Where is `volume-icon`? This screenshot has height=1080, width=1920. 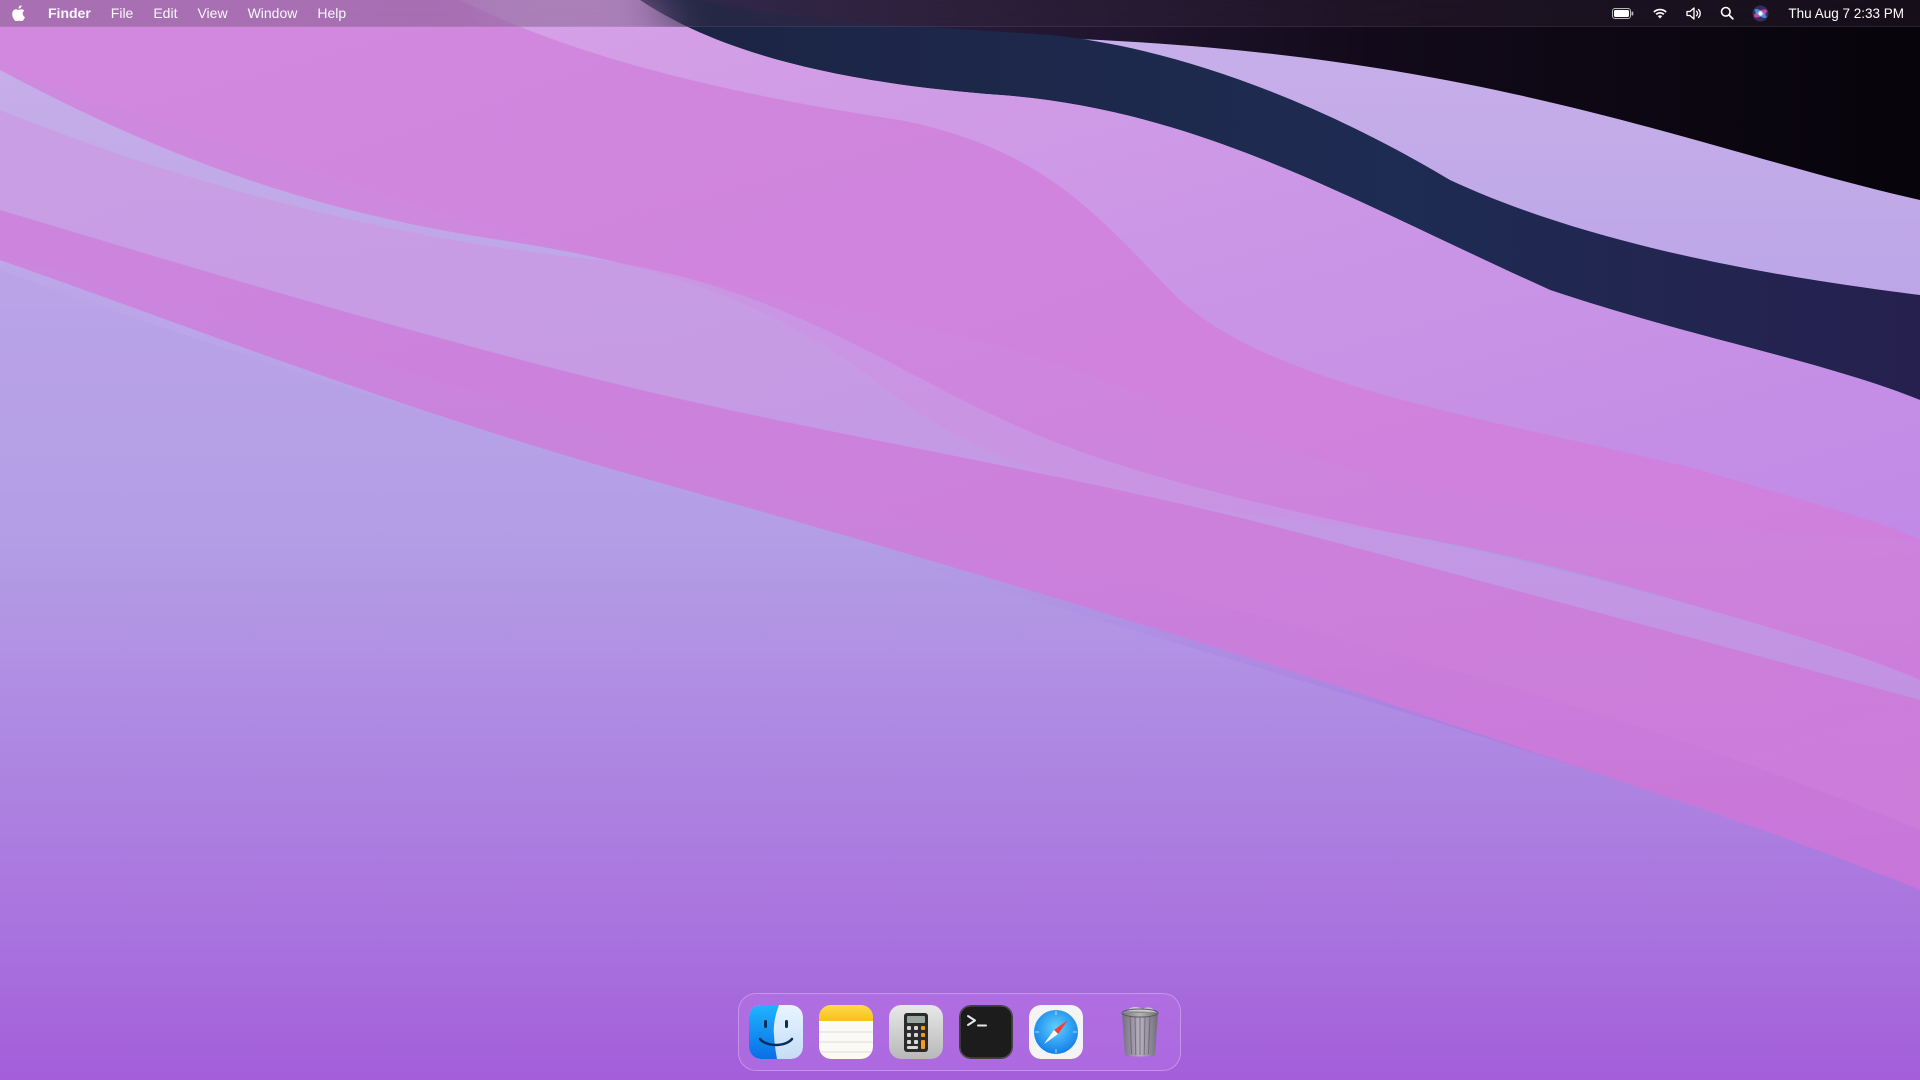 volume-icon is located at coordinates (1694, 13).